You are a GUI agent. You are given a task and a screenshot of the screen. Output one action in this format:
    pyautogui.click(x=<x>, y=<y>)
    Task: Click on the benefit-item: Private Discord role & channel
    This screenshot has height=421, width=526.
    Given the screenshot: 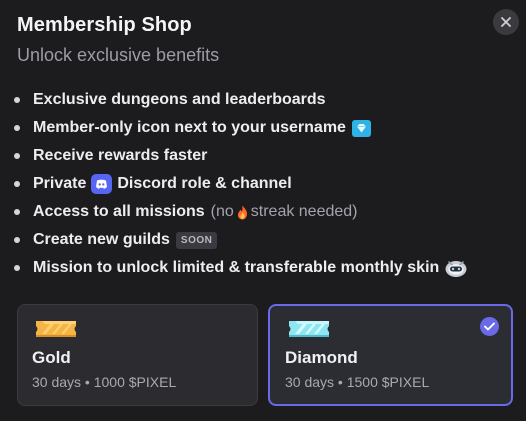 What is the action you would take?
    pyautogui.click(x=243, y=184)
    